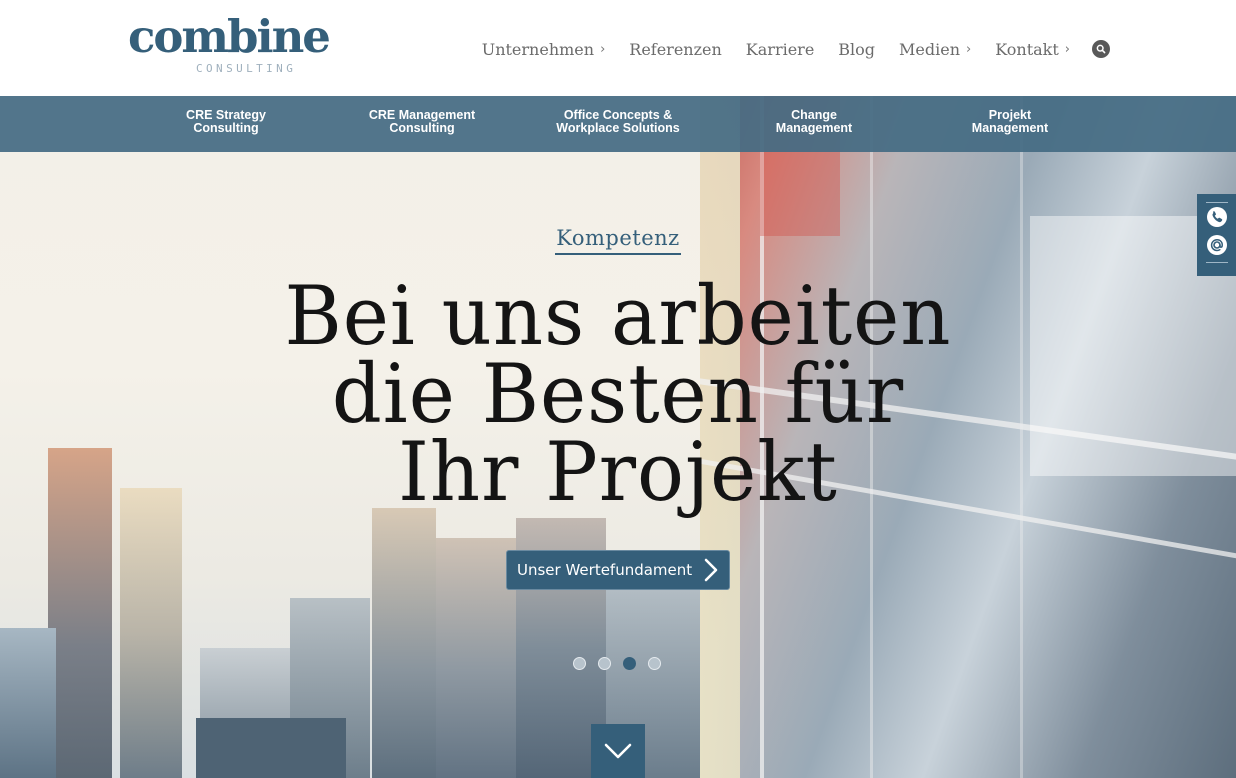  I want to click on subnav-label: Office Concepts & Workplace Solutions, so click(617, 122).